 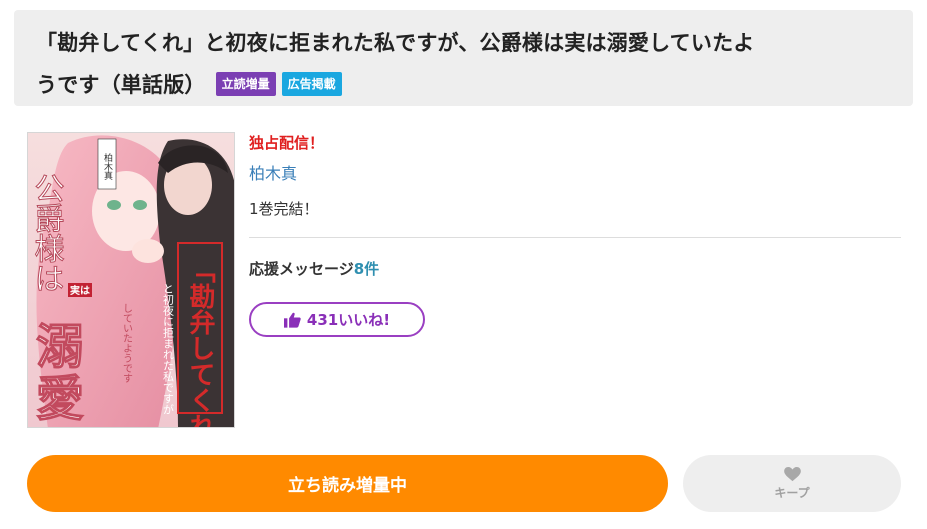 What do you see at coordinates (575, 237) in the screenshot?
I see `divider` at bounding box center [575, 237].